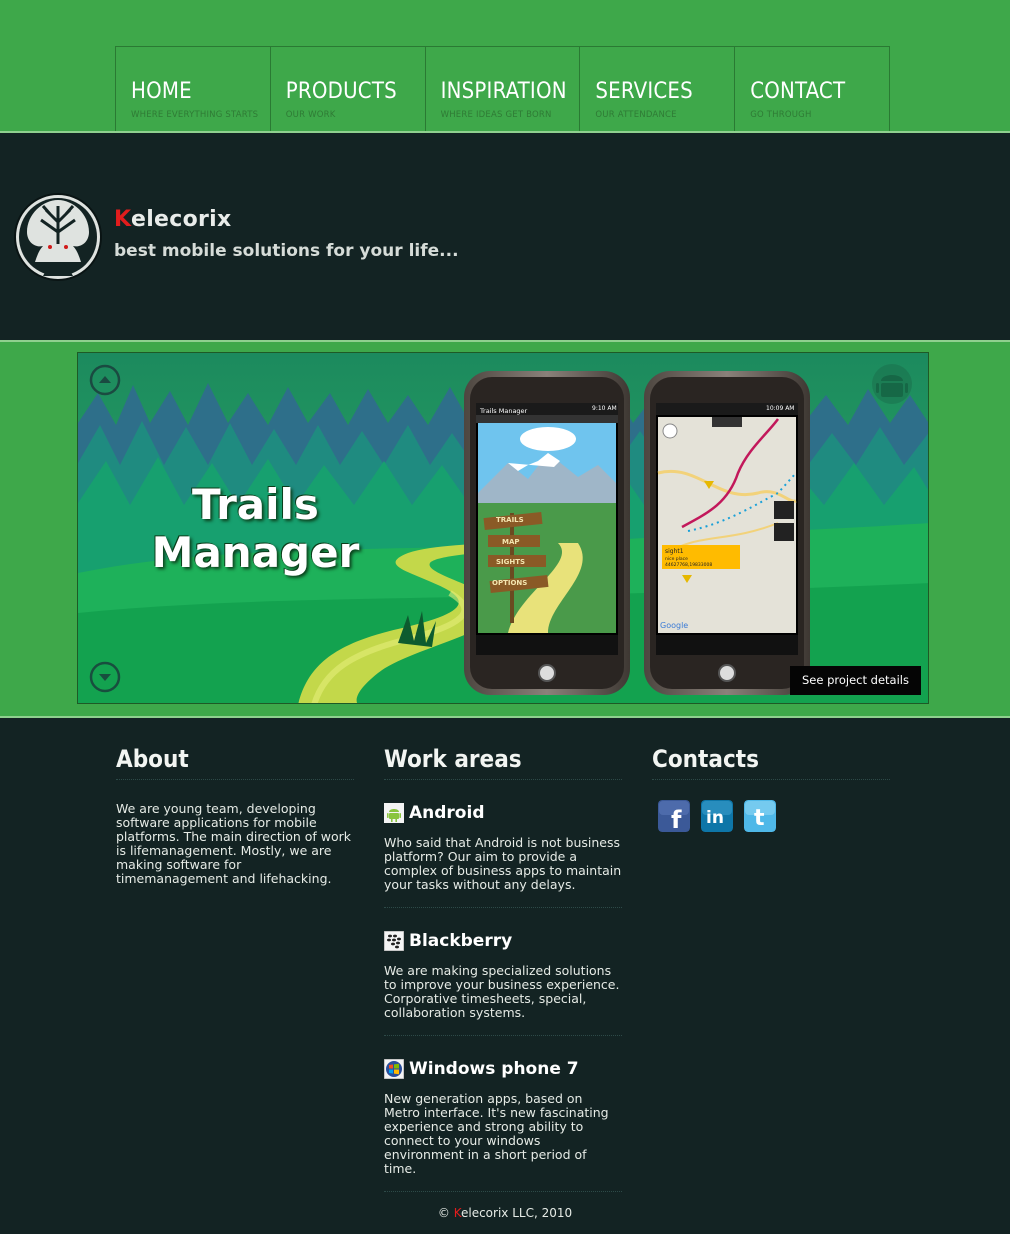 Image resolution: width=1010 pixels, height=1234 pixels. I want to click on phone-mockup-menu, so click(547, 533).